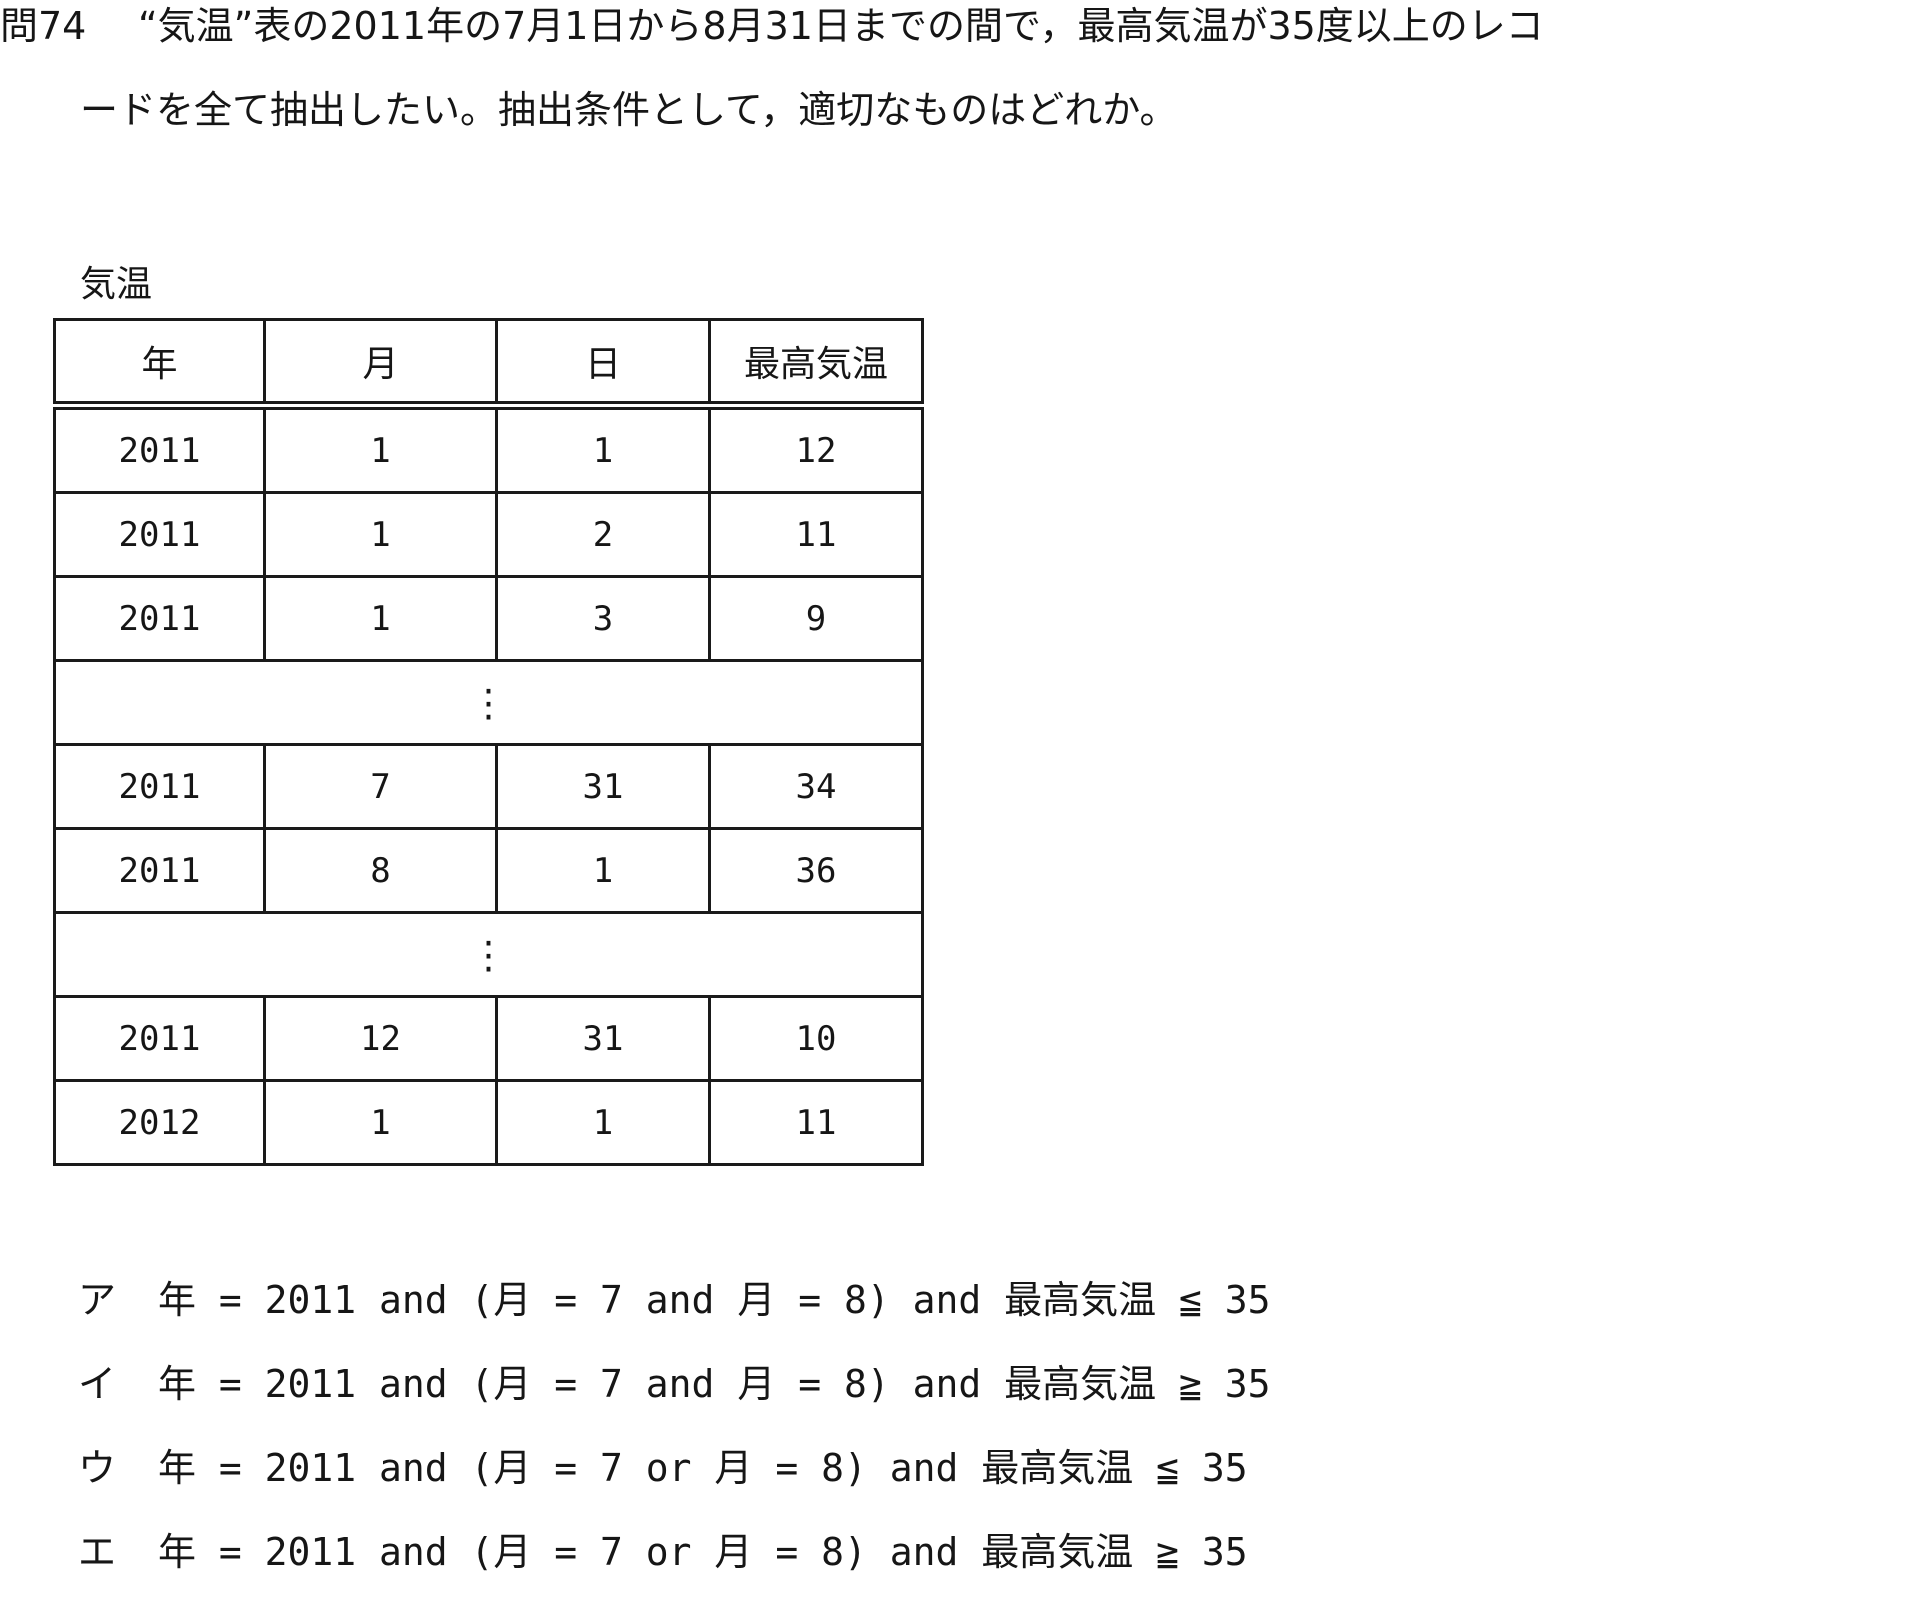 The image size is (1912, 1606). I want to click on cell-max-temp: 34, so click(816, 786).